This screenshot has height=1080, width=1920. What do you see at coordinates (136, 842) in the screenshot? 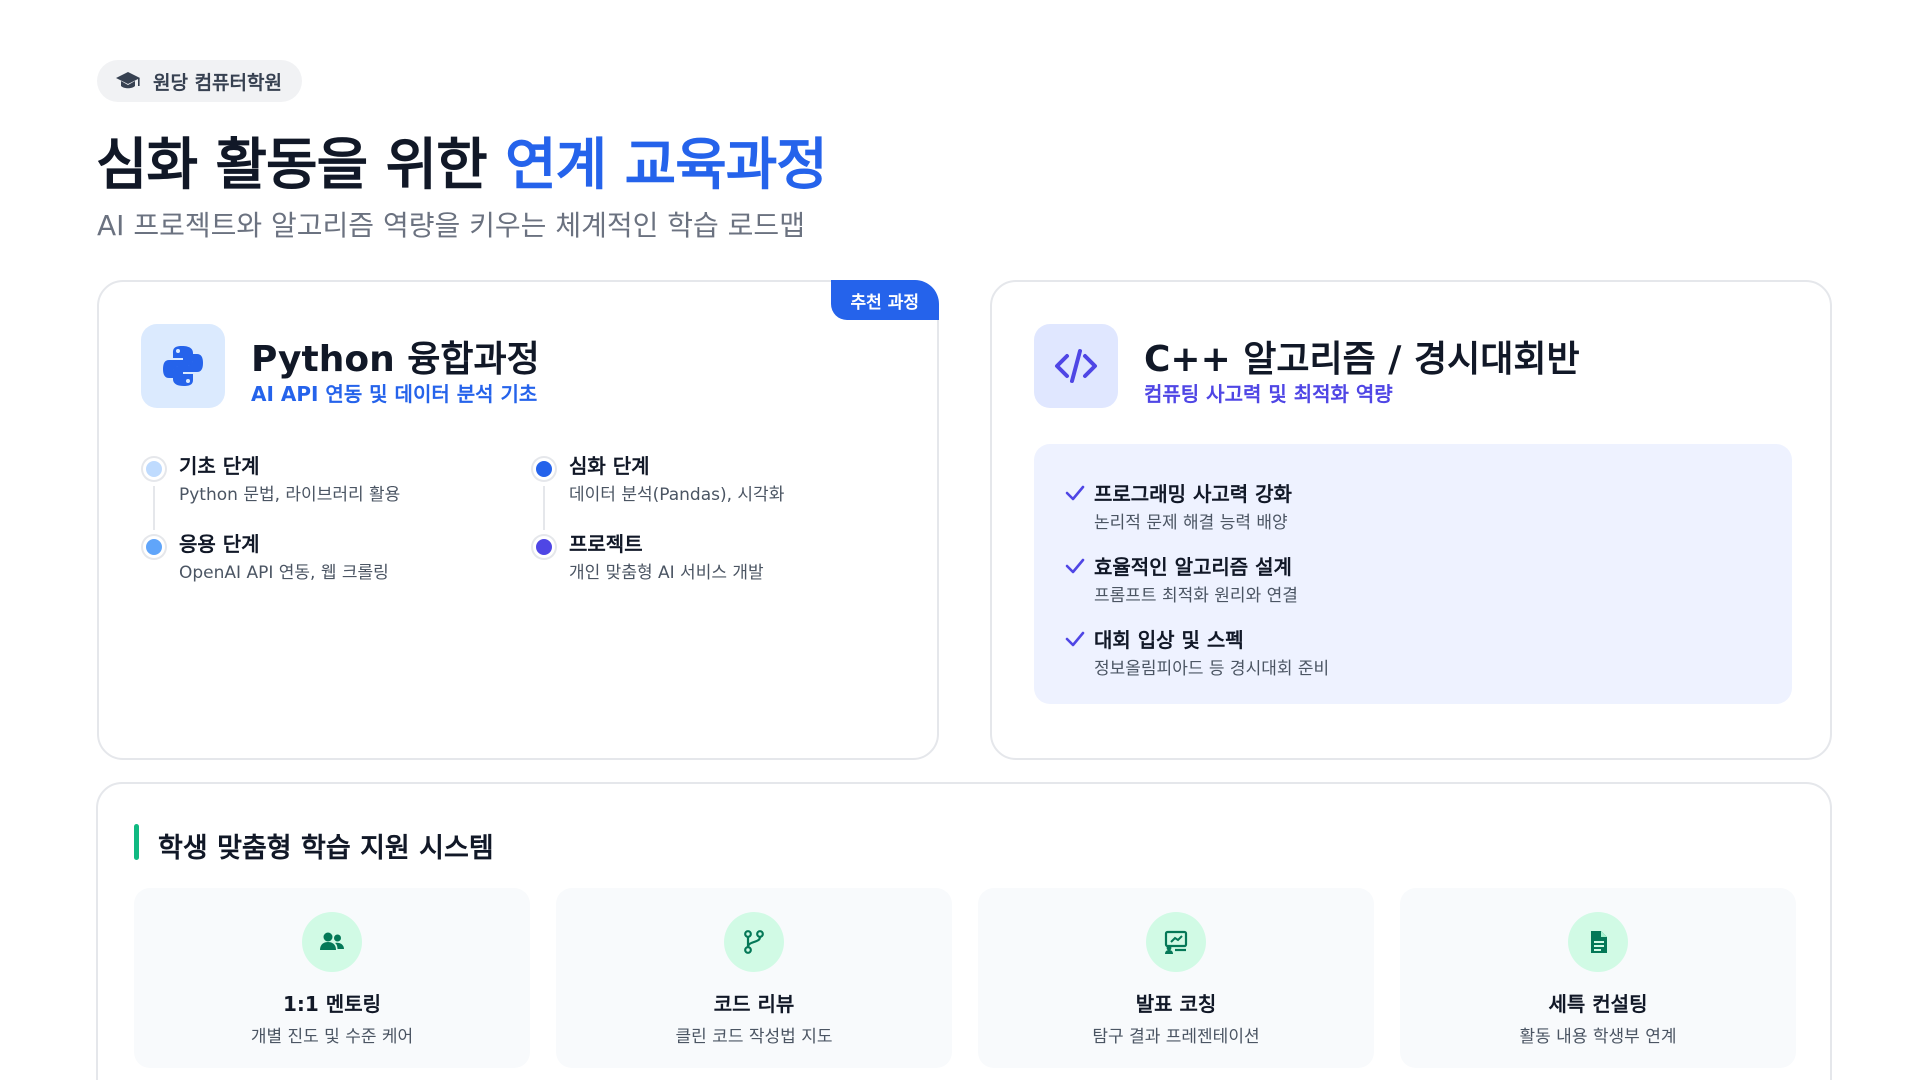
I see `section-accent-bar` at bounding box center [136, 842].